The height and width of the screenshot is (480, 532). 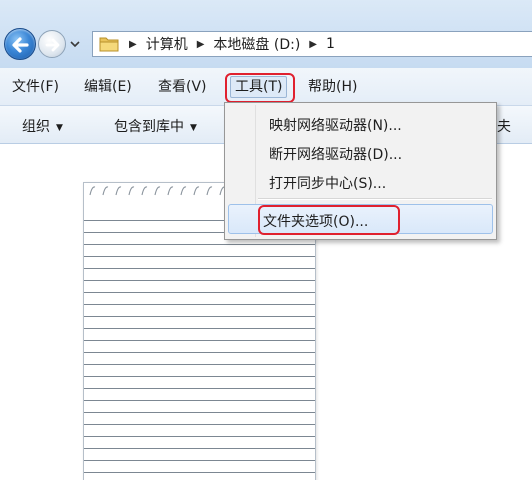 I want to click on breadcrumb-local-disk: 本地磁盘 (D:), so click(x=256, y=44).